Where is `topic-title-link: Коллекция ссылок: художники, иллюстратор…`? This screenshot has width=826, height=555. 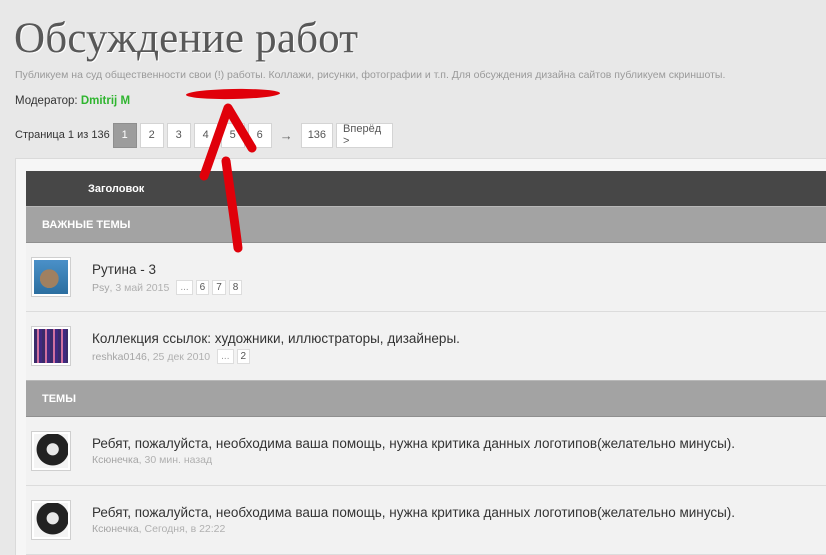 topic-title-link: Коллекция ссылок: художники, иллюстратор… is located at coordinates (276, 338).